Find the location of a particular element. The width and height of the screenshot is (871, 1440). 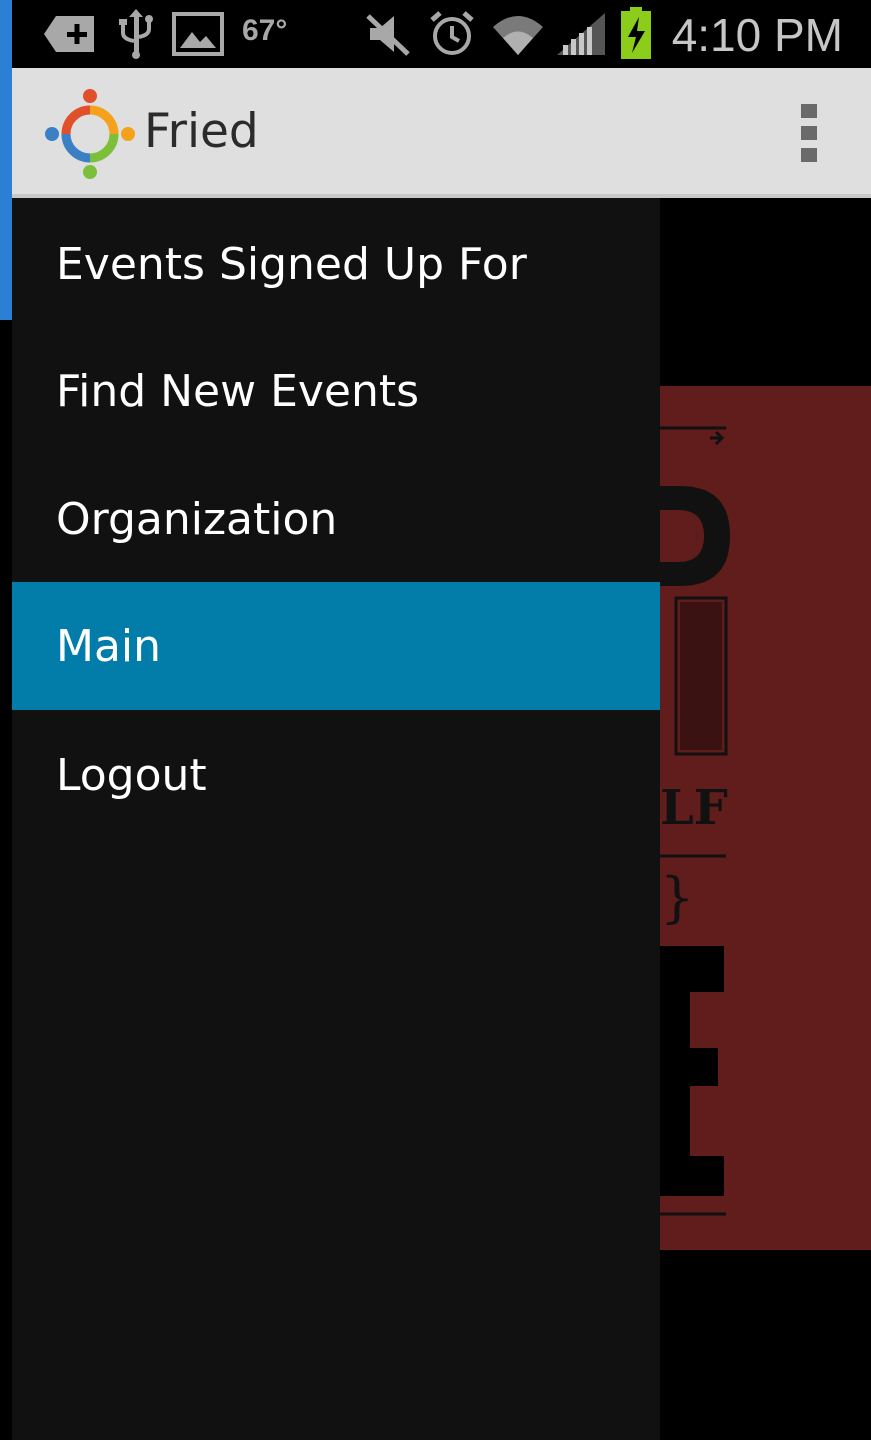

drawer-item-organization: Organization is located at coordinates (336, 519).